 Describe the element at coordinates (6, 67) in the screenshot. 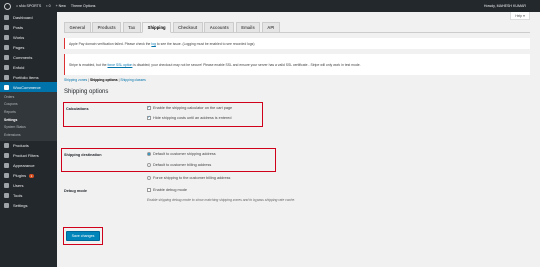

I see `enfold-icon` at that location.